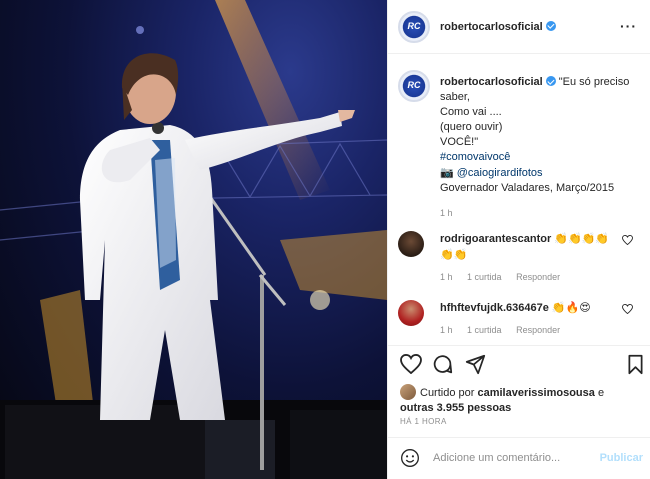  I want to click on add-comment-bar: Adicione um comentário... Publicar, so click(519, 458).